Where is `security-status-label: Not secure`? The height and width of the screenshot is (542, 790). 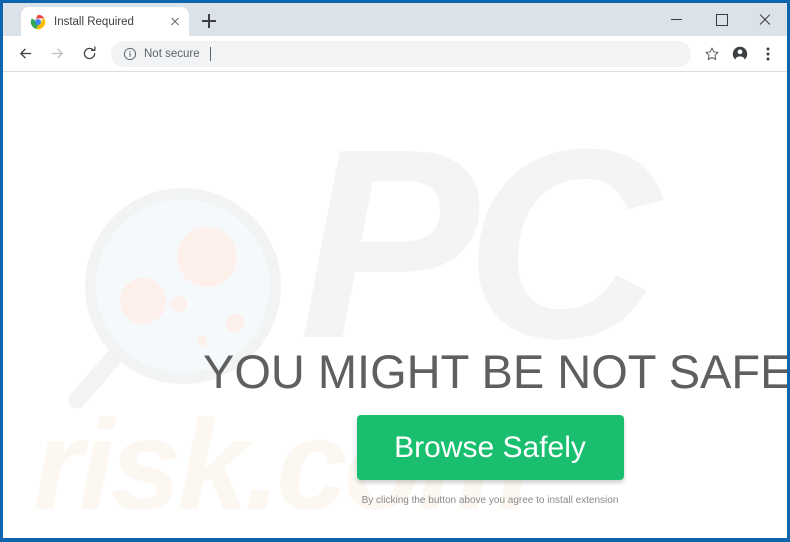
security-status-label: Not secure is located at coordinates (172, 53).